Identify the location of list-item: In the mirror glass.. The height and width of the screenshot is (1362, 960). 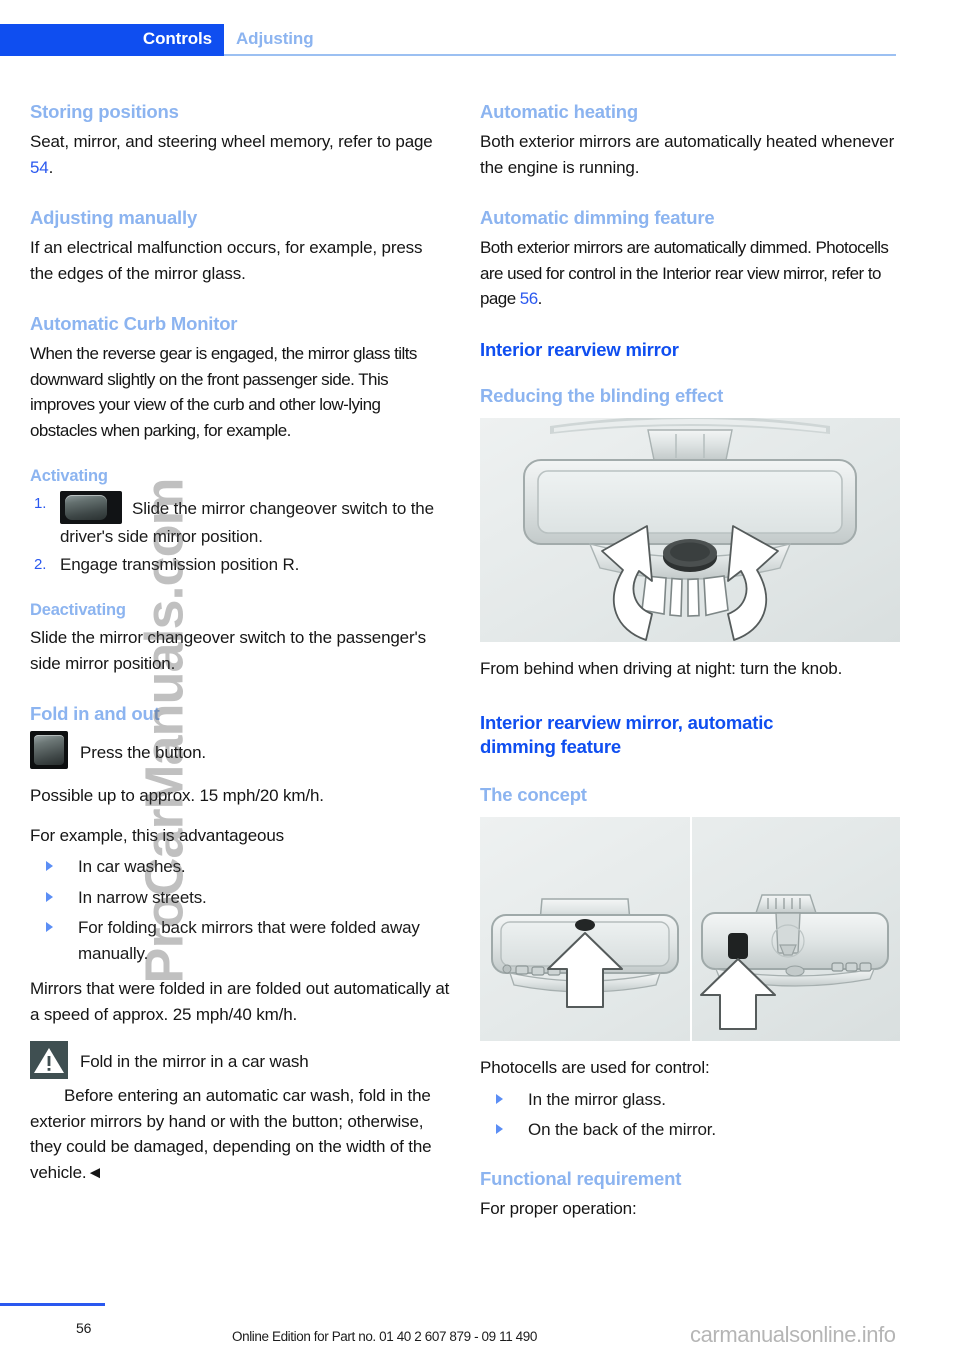
(690, 1100).